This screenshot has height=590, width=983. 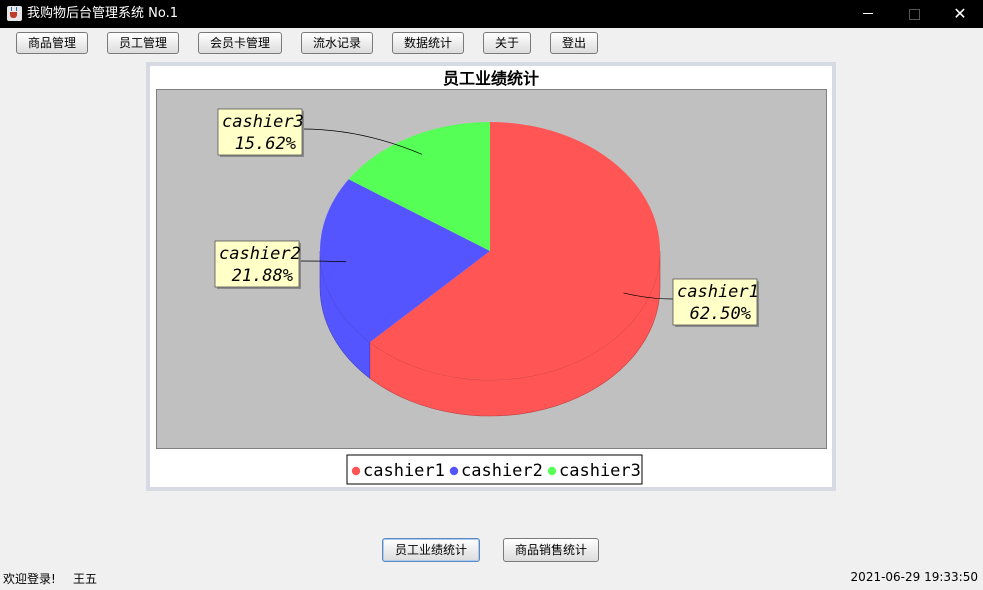 I want to click on chart-title: 员工业绩统计, so click(x=491, y=78).